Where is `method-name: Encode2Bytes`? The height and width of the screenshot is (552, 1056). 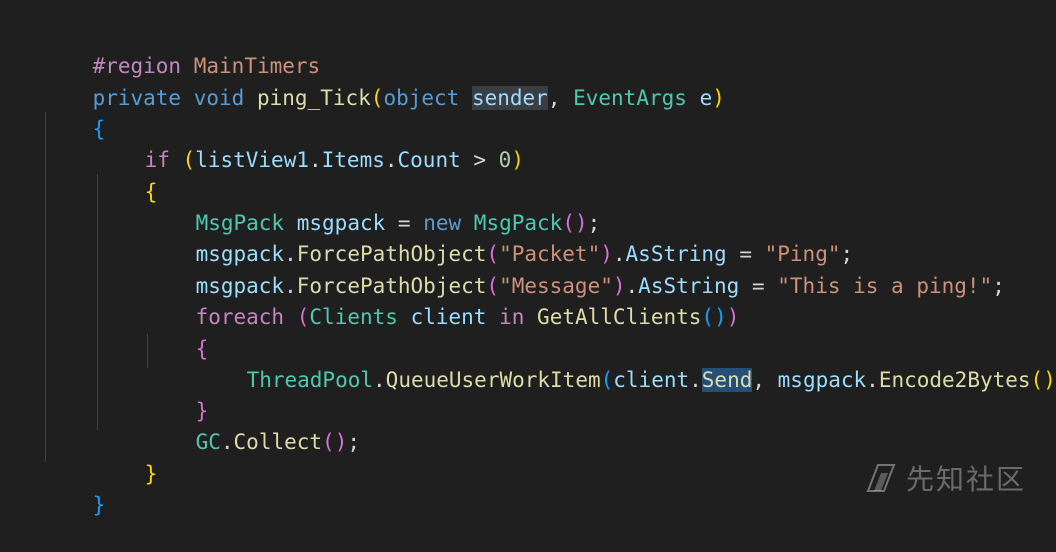 method-name: Encode2Bytes is located at coordinates (955, 380).